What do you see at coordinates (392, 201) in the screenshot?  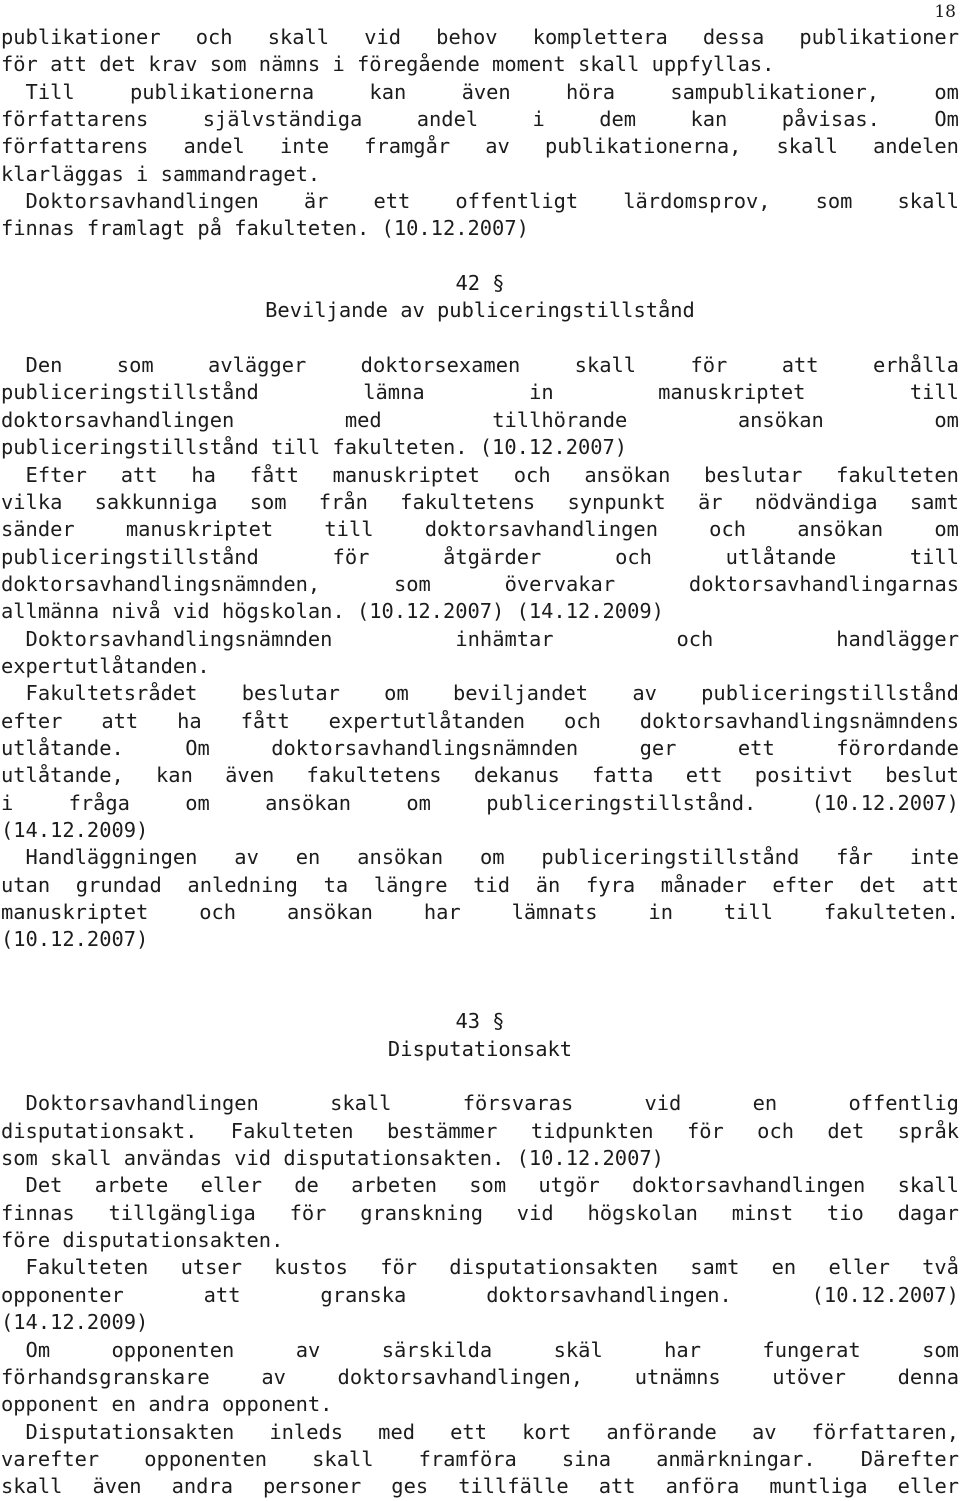 I see `text-word: ett` at bounding box center [392, 201].